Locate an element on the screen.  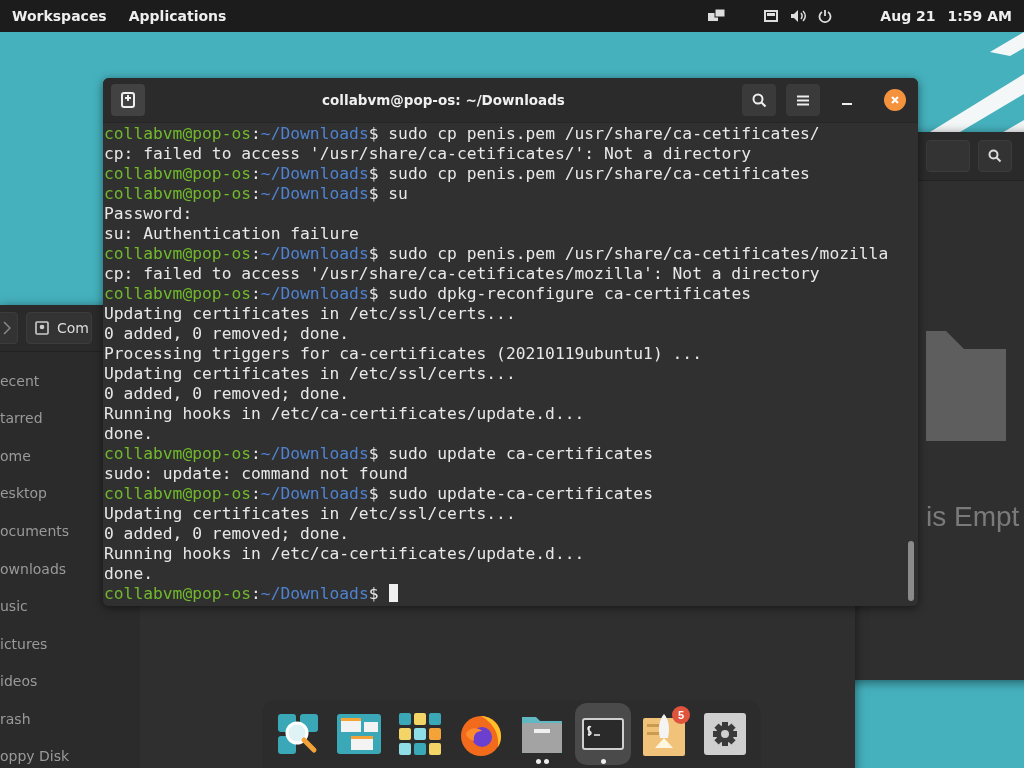
terminal-line: sudo: update: command not found is located at coordinates (256, 474).